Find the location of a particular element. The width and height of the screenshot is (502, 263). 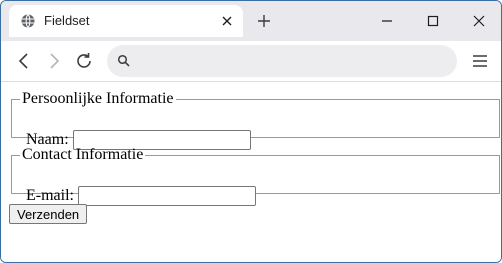

address-bar is located at coordinates (282, 61).